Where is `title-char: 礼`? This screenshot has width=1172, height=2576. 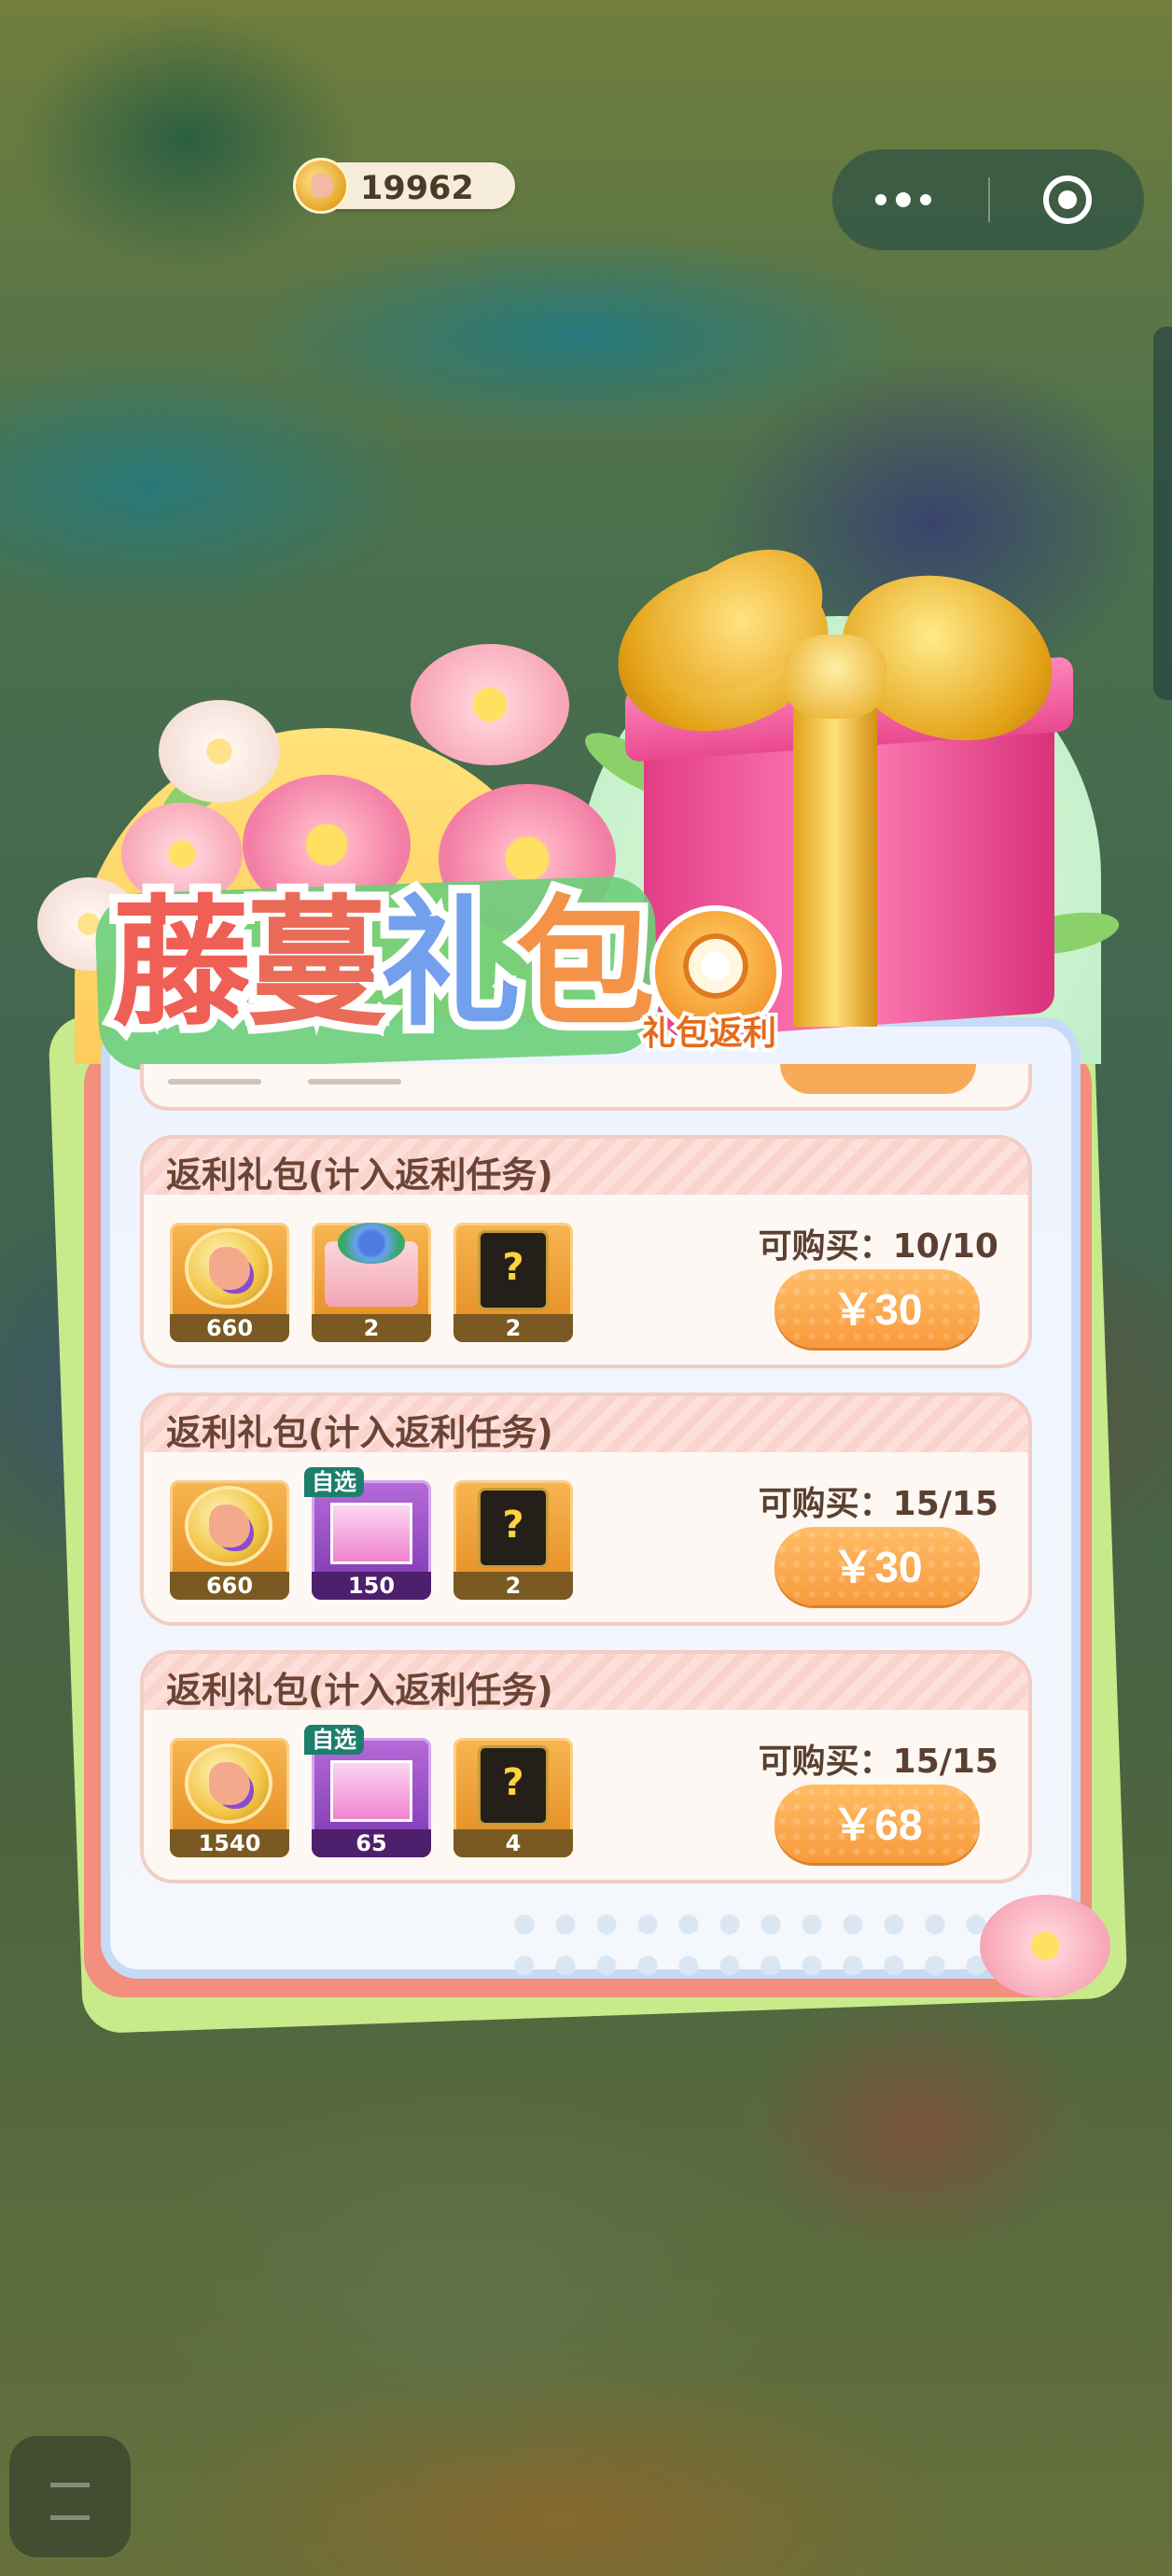 title-char: 礼 is located at coordinates (450, 964).